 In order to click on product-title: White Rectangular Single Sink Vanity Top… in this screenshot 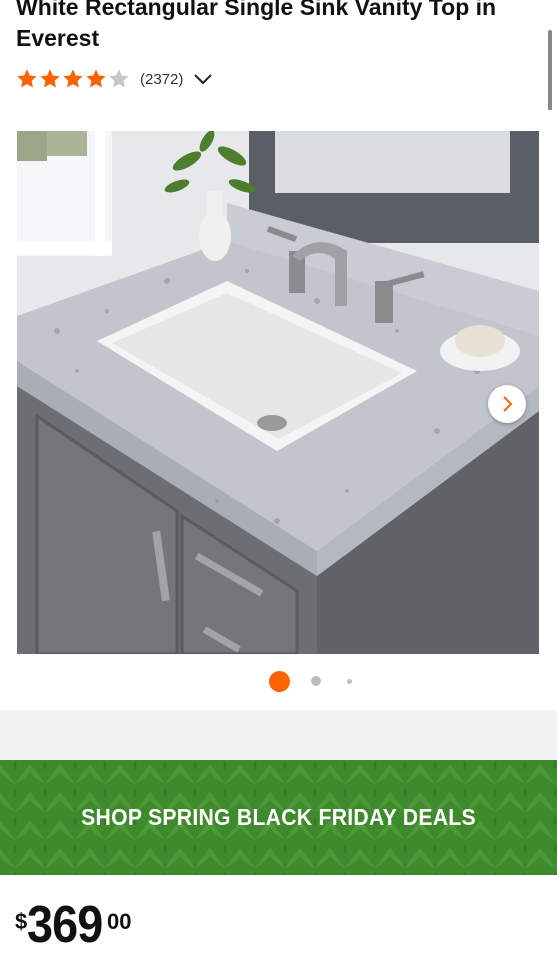, I will do `click(256, 25)`.